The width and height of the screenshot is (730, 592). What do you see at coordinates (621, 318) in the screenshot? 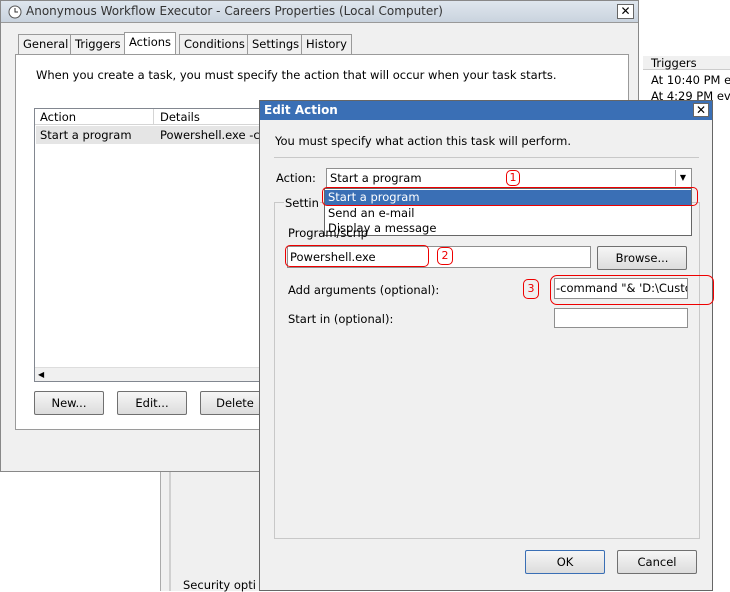
I see `start-in-input` at bounding box center [621, 318].